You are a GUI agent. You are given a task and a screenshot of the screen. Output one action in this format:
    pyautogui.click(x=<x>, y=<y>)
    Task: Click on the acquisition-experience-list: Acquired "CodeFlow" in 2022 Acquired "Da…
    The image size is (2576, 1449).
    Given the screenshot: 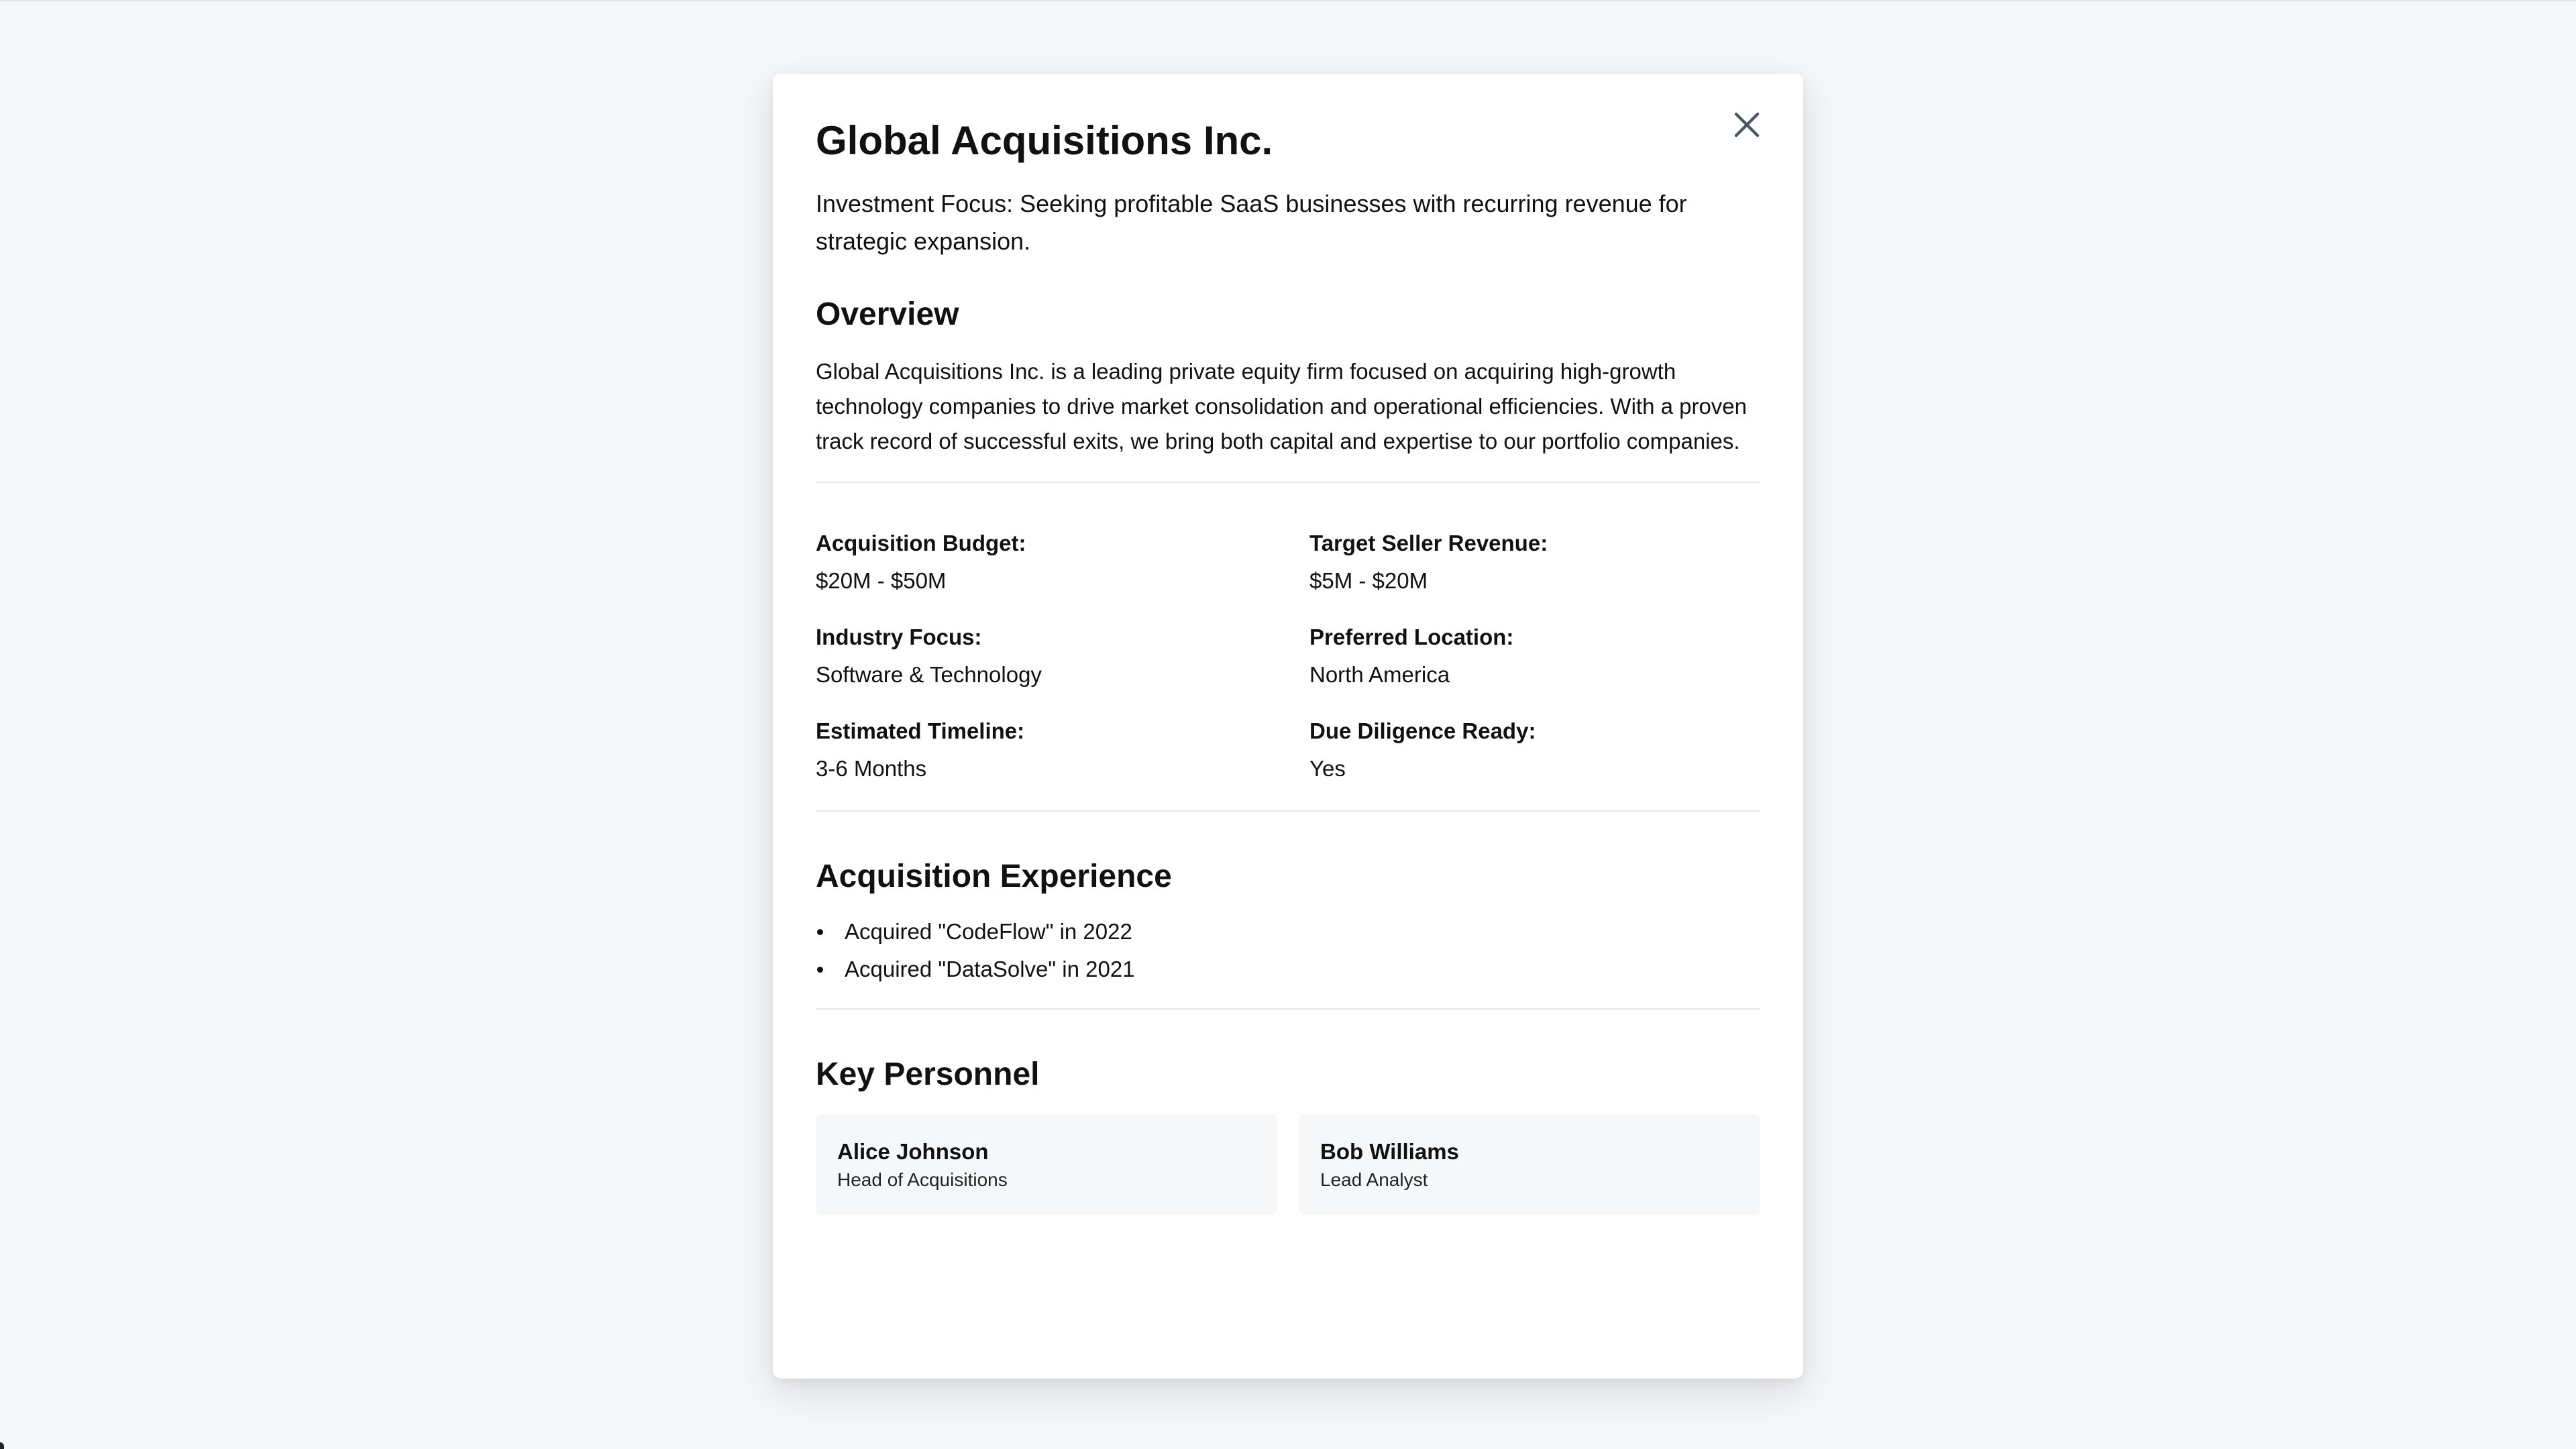 What is the action you would take?
    pyautogui.click(x=1288, y=950)
    